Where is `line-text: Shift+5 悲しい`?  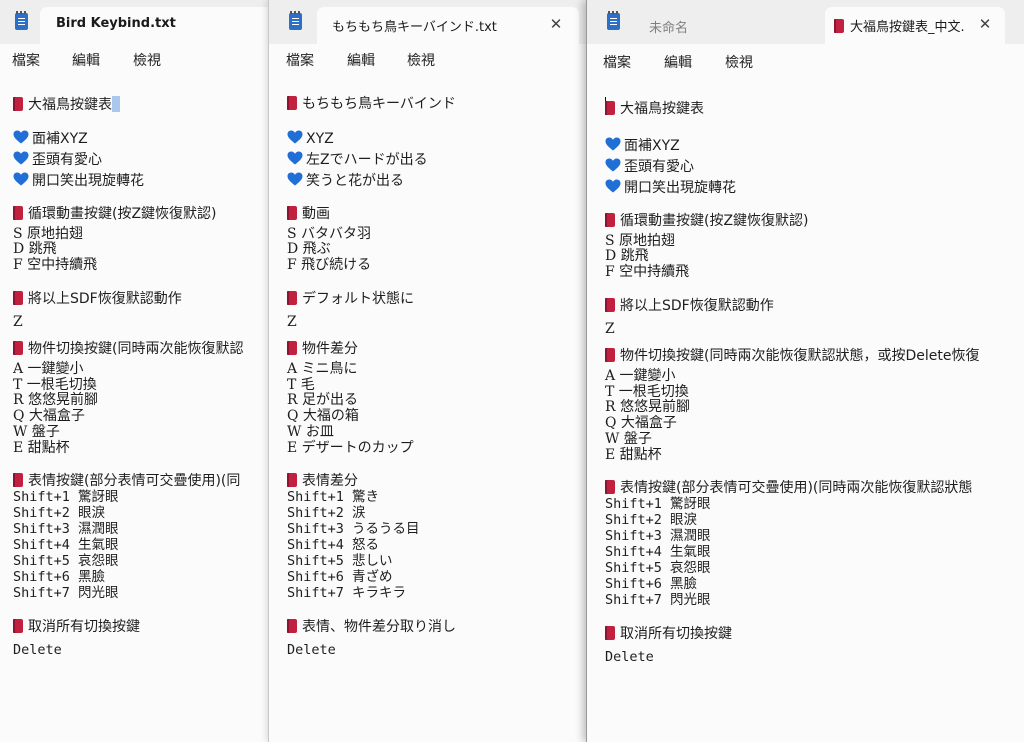 line-text: Shift+5 悲しい is located at coordinates (340, 561).